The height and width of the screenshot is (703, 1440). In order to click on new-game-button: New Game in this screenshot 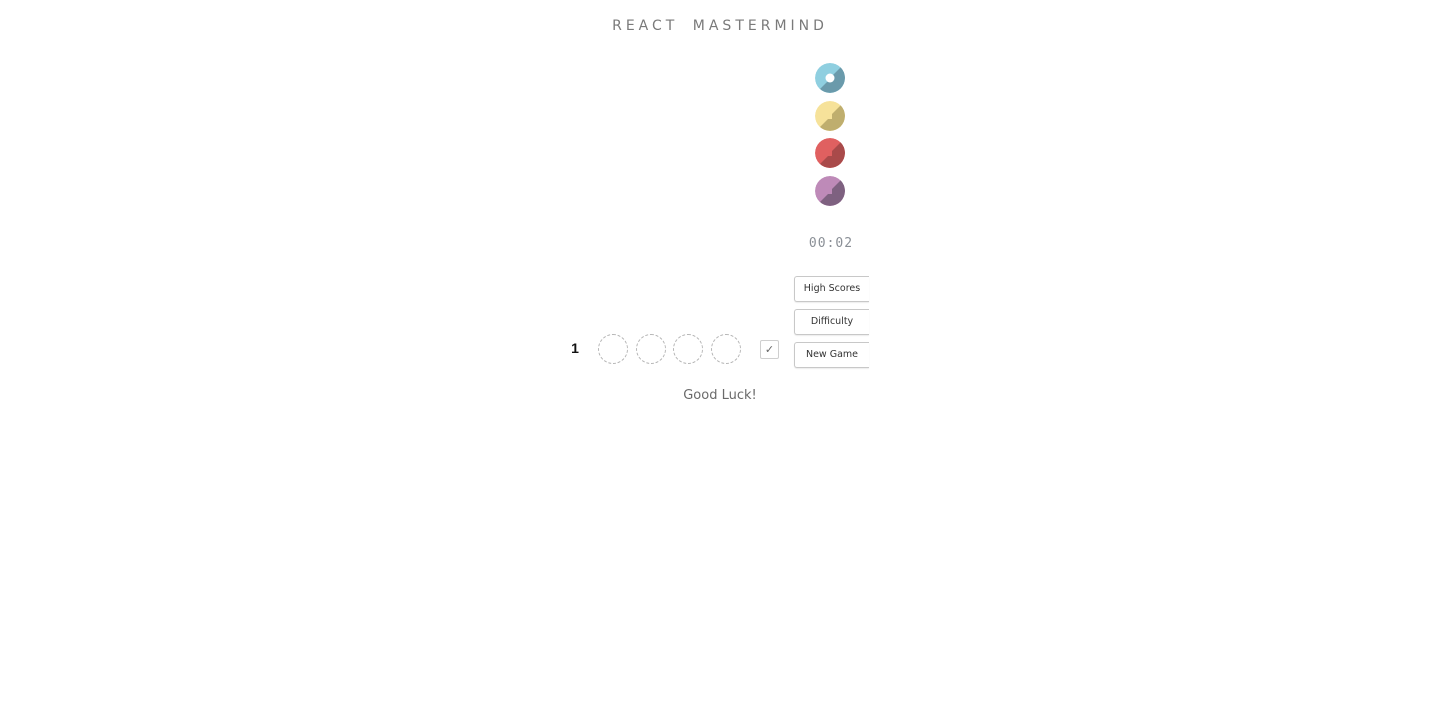, I will do `click(831, 355)`.